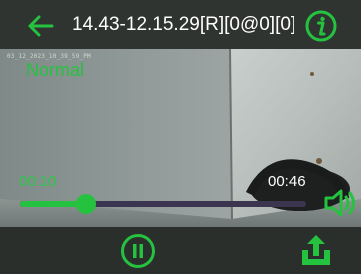 This screenshot has height=274, width=361. What do you see at coordinates (287, 181) in the screenshot?
I see `total-time: 00:46` at bounding box center [287, 181].